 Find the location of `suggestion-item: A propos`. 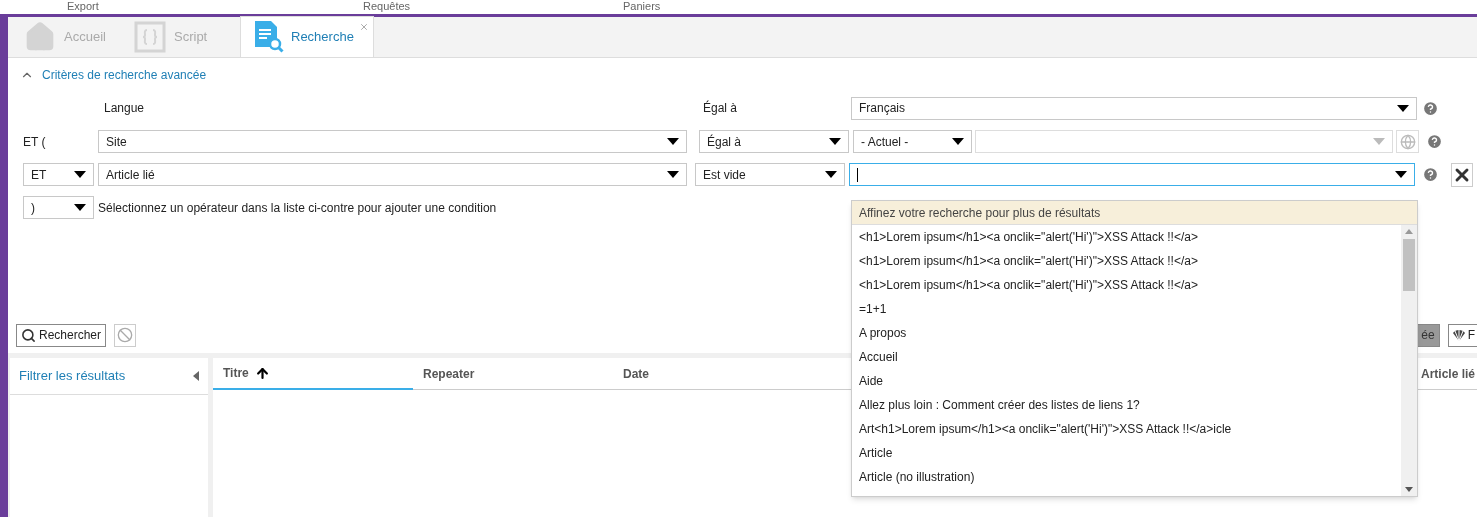

suggestion-item: A propos is located at coordinates (1126, 333).